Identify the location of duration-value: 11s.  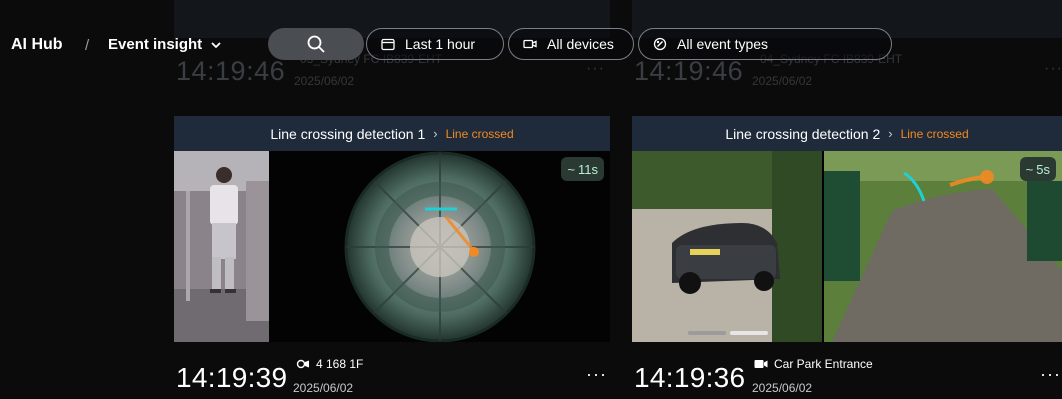
(588, 169).